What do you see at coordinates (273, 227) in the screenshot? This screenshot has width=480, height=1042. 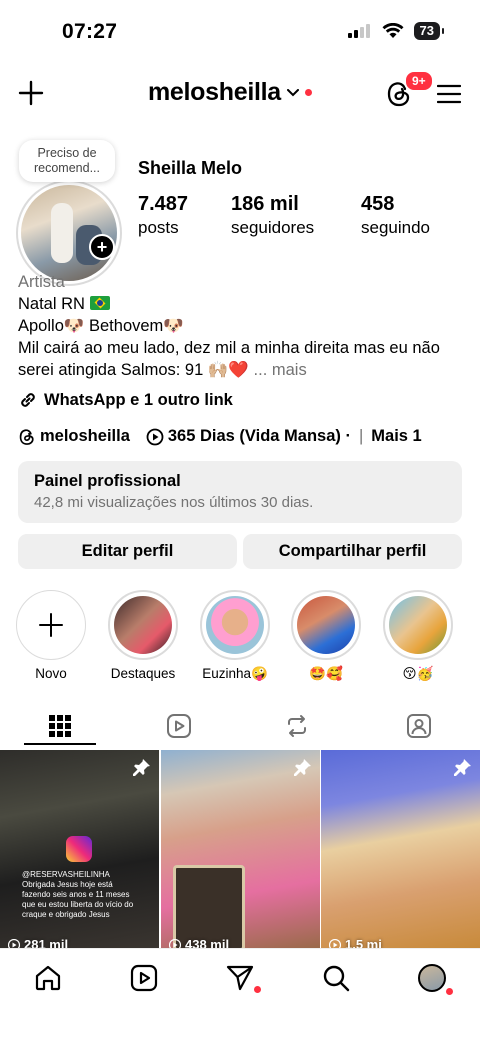 I see `stat-label: seguidores` at bounding box center [273, 227].